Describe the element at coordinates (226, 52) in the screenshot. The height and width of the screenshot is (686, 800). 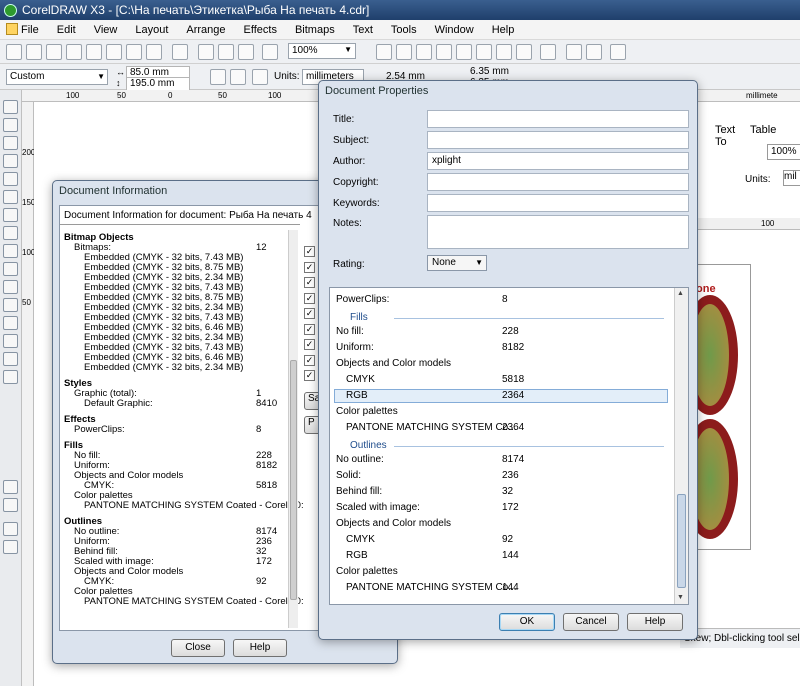
I see `export-icon` at that location.